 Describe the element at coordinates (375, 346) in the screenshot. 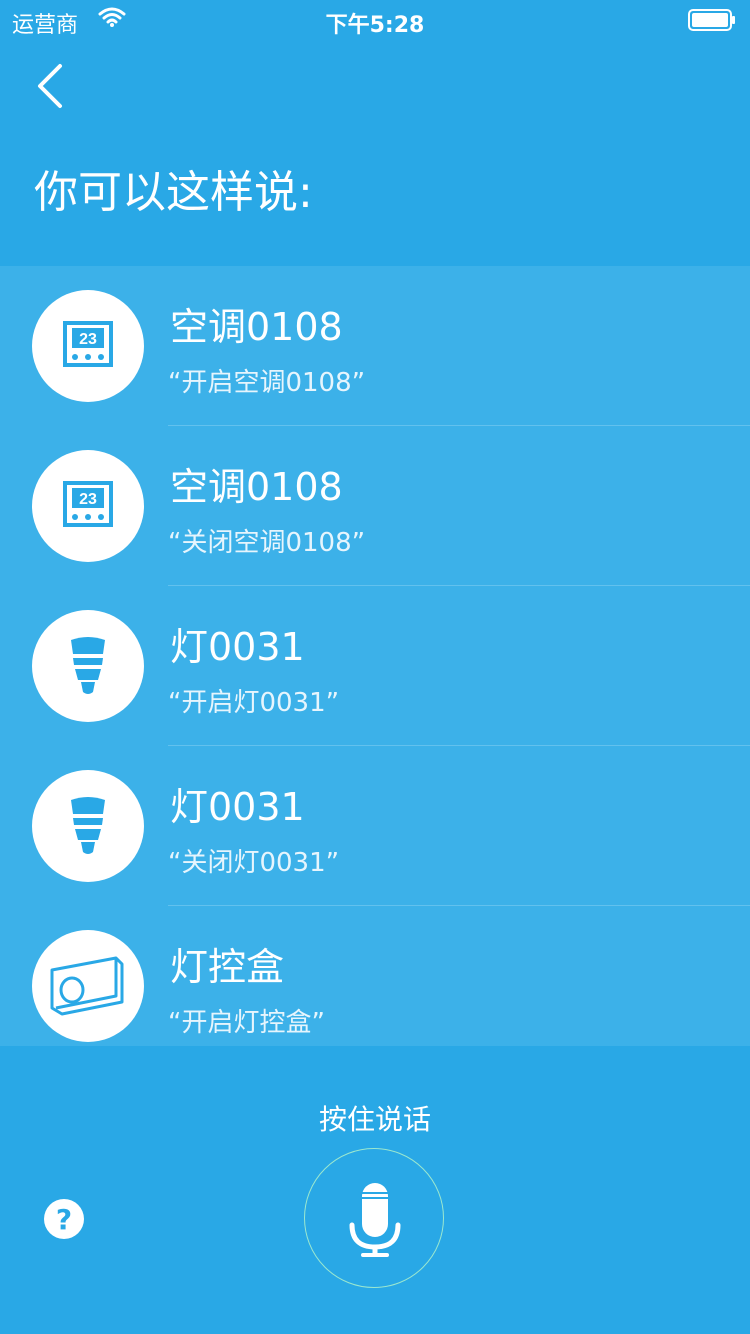

I see `command-item-ac-on: 23 空调0108 “开启空调0108”` at that location.